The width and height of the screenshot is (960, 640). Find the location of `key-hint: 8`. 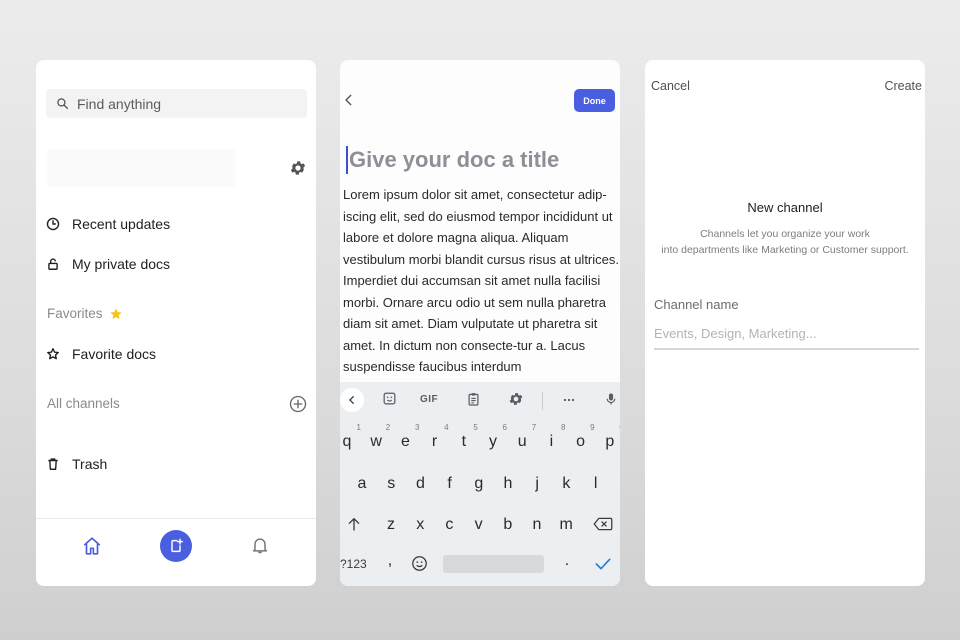

key-hint: 8 is located at coordinates (563, 427).